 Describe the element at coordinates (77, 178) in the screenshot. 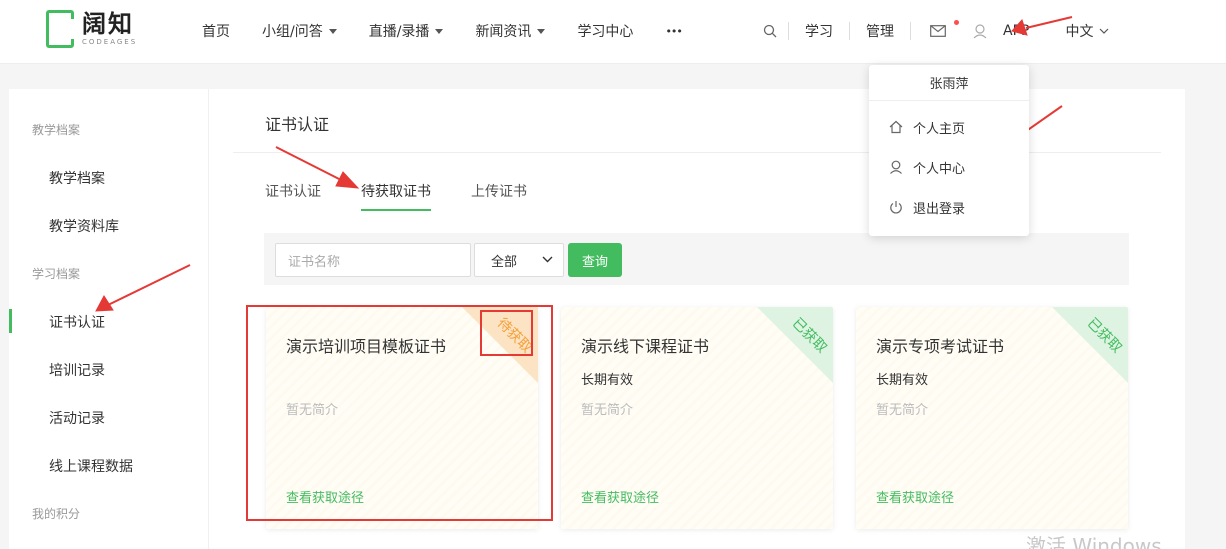

I see `sidebar-item-teaching-archive: 教学档案` at that location.